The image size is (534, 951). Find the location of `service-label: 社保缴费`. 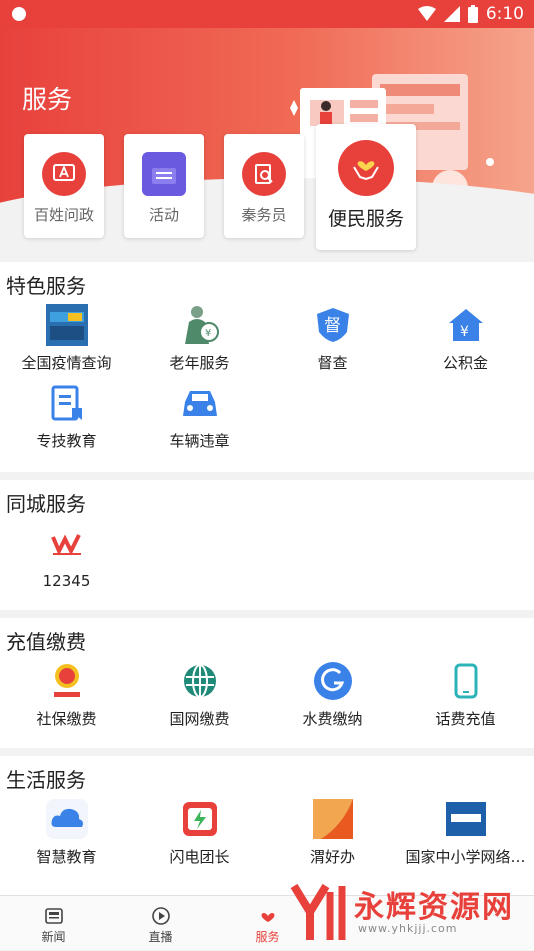

service-label: 社保缴费 is located at coordinates (66, 719).